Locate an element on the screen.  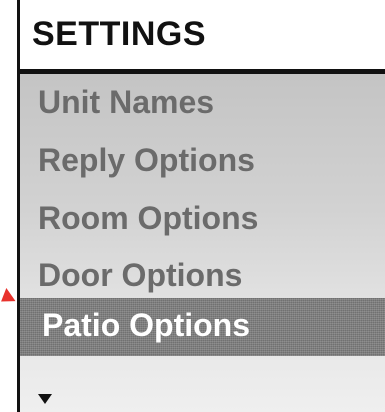
menu-item-label: Patio Options is located at coordinates (146, 325).